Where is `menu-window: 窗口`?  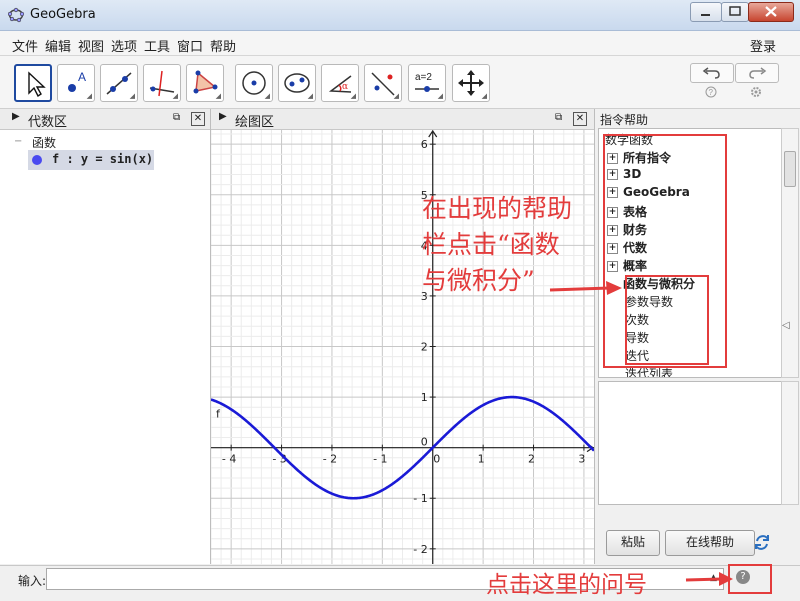
menu-window: 窗口 is located at coordinates (190, 45).